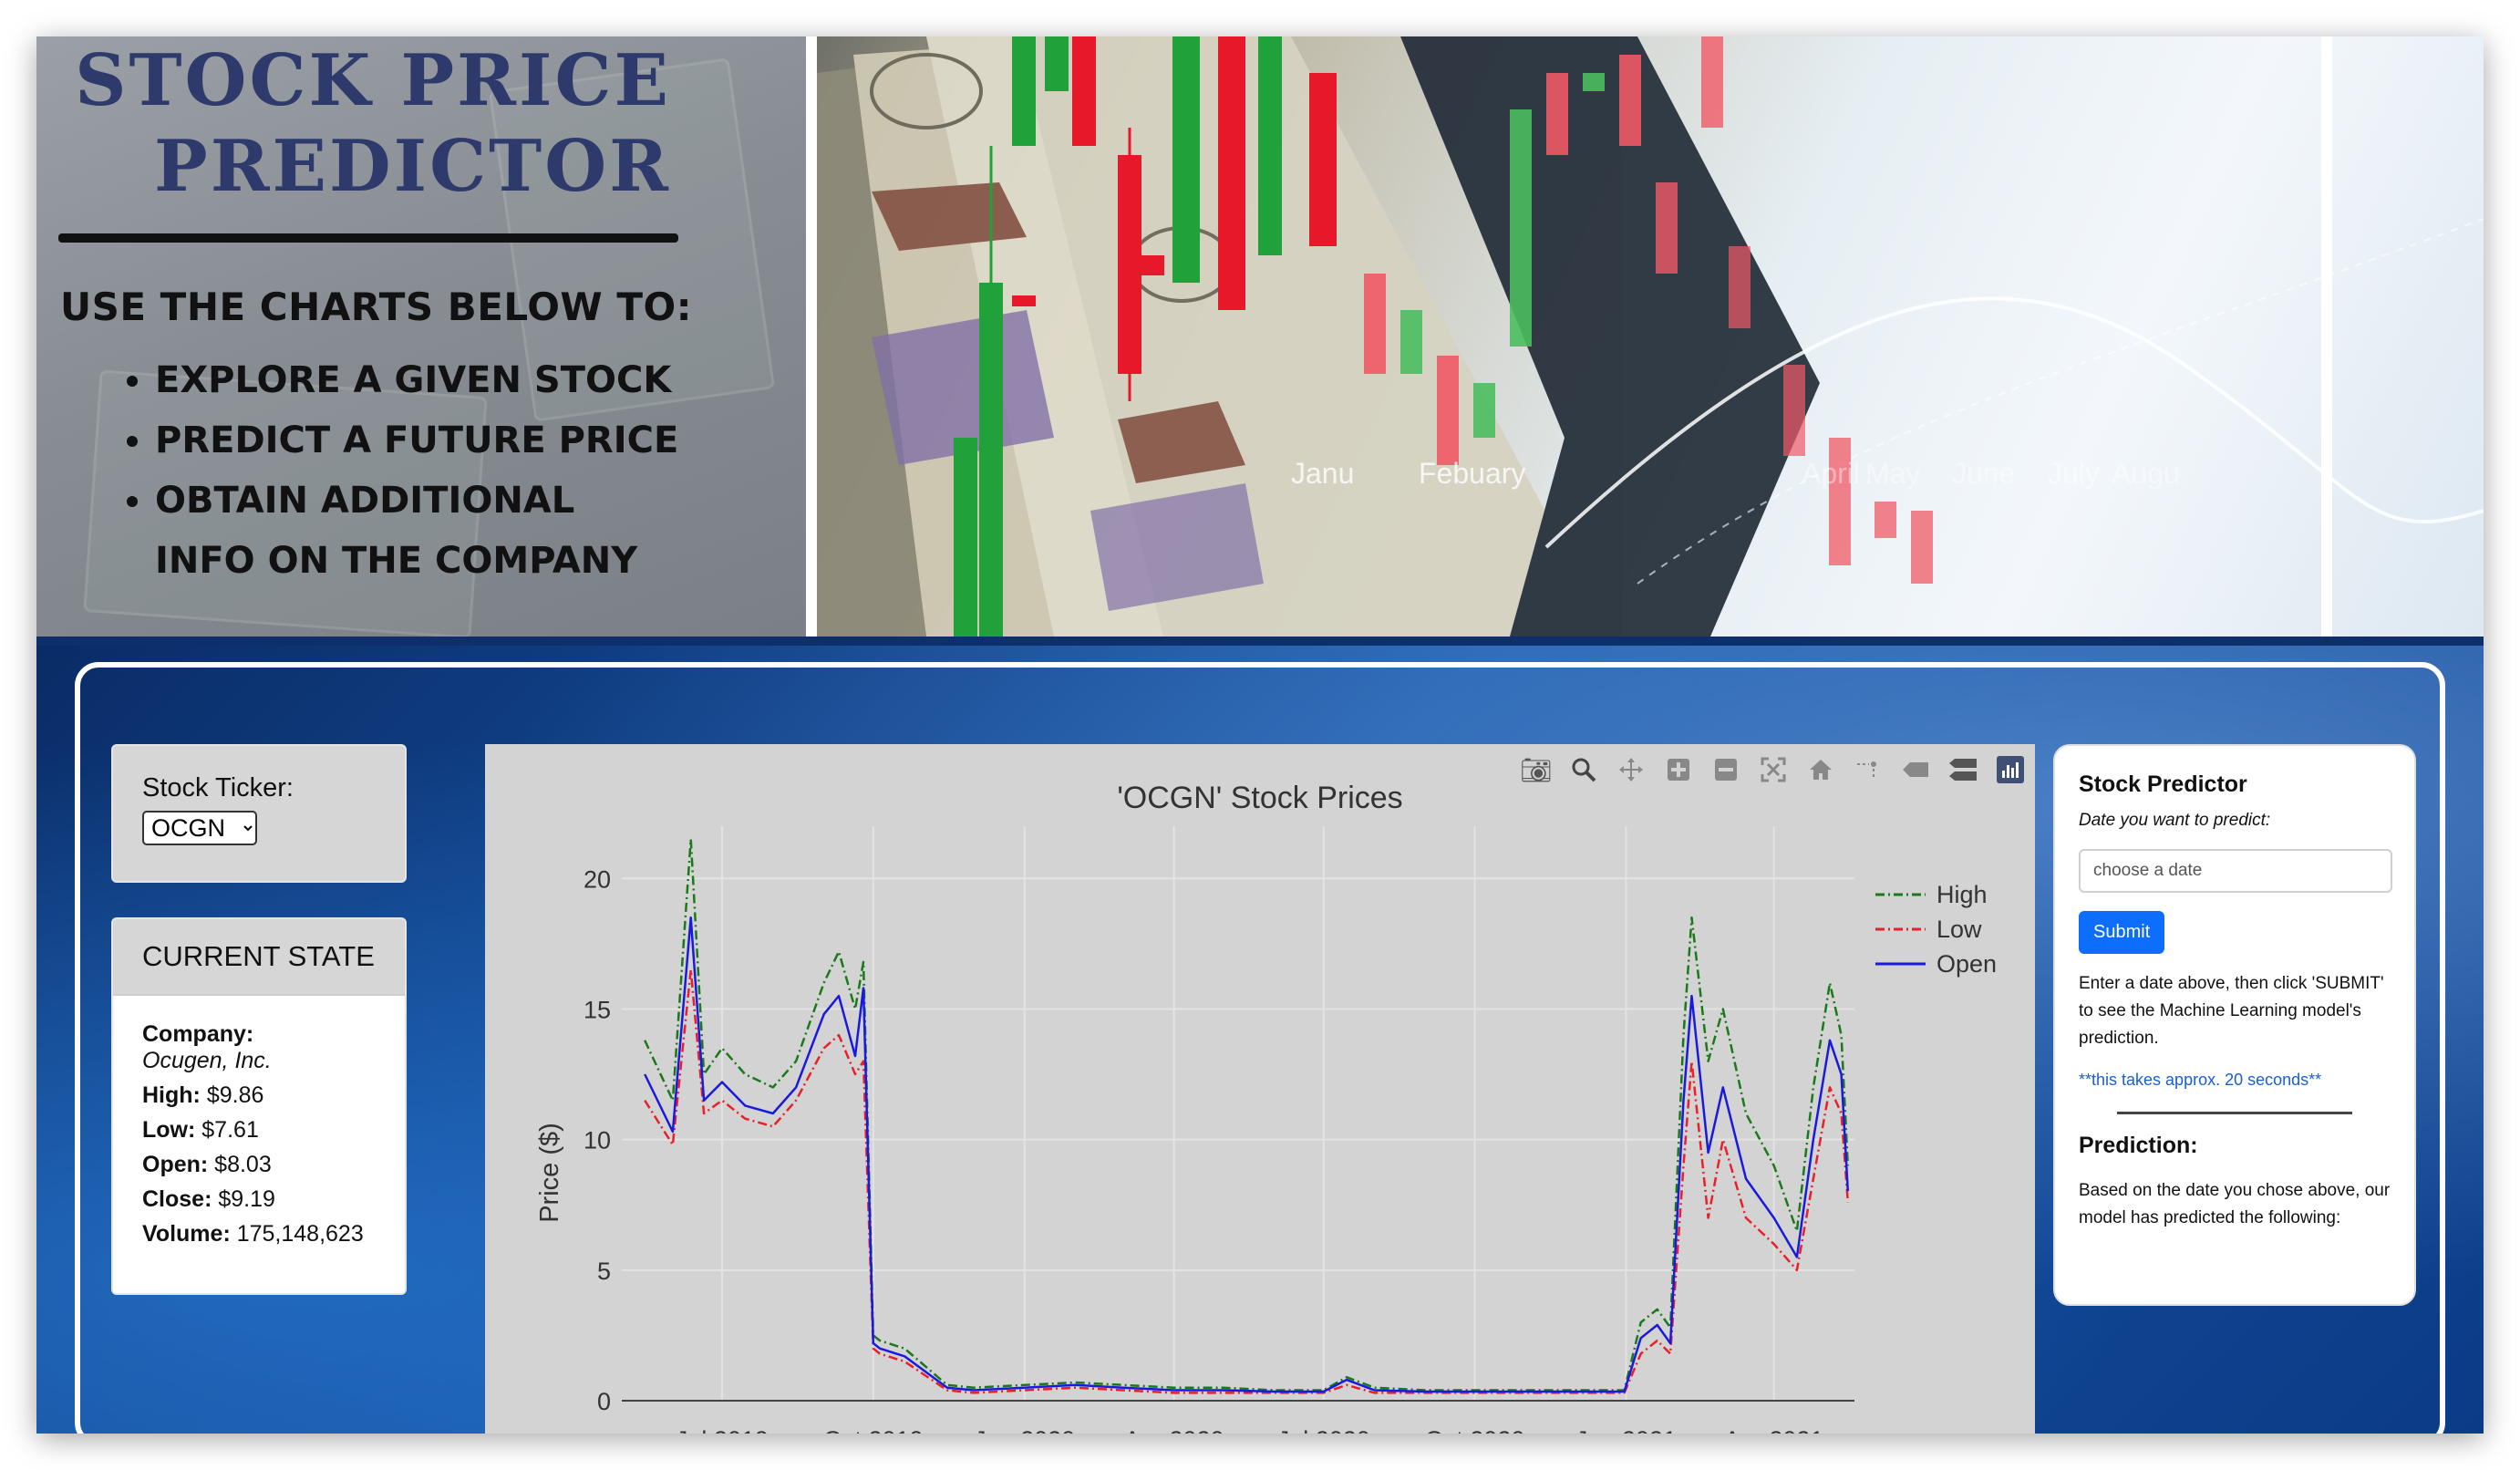 This screenshot has height=1470, width=2520. I want to click on company-value: Ocugen, Inc., so click(207, 1060).